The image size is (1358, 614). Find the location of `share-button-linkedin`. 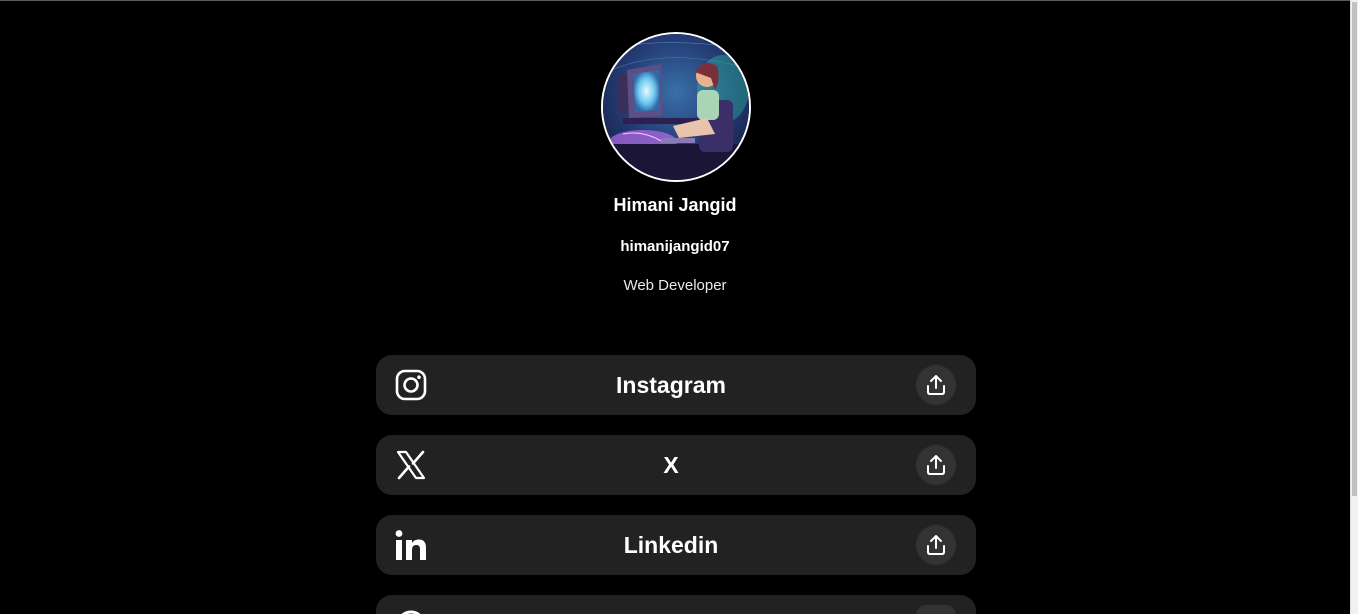

share-button-linkedin is located at coordinates (936, 545).